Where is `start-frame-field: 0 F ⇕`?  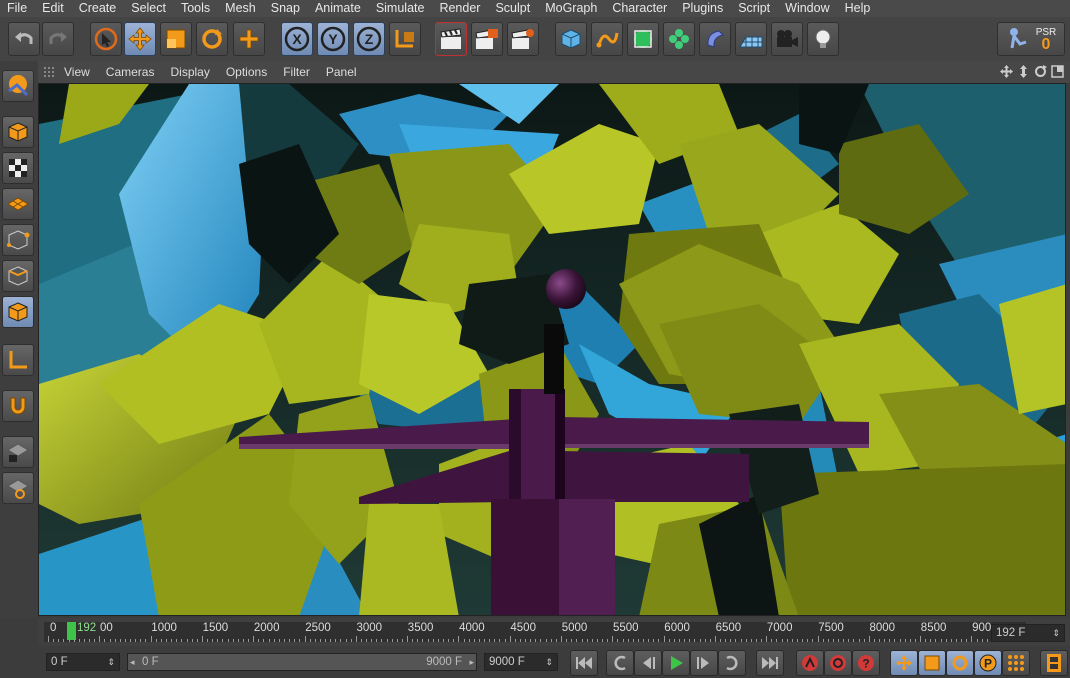
start-frame-field: 0 F ⇕ is located at coordinates (83, 662).